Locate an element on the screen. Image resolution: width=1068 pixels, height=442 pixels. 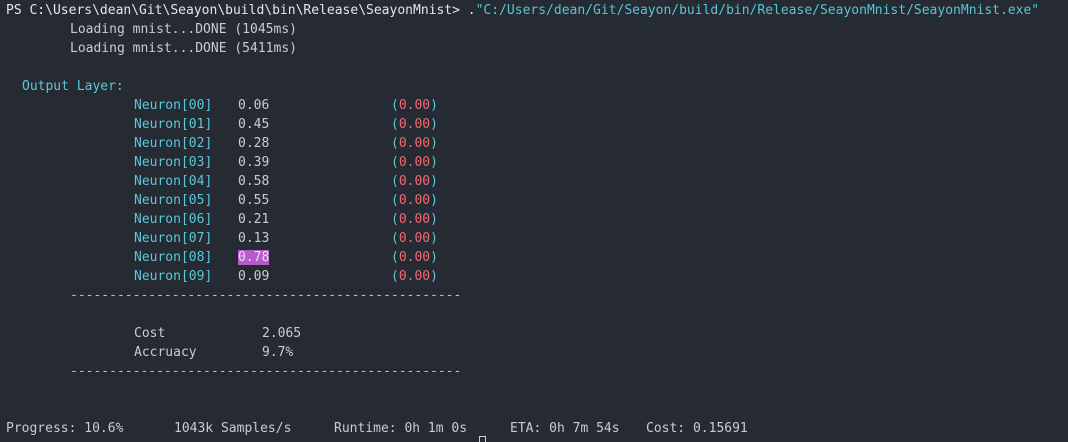
neuron-value: 0.55 is located at coordinates (253, 200).